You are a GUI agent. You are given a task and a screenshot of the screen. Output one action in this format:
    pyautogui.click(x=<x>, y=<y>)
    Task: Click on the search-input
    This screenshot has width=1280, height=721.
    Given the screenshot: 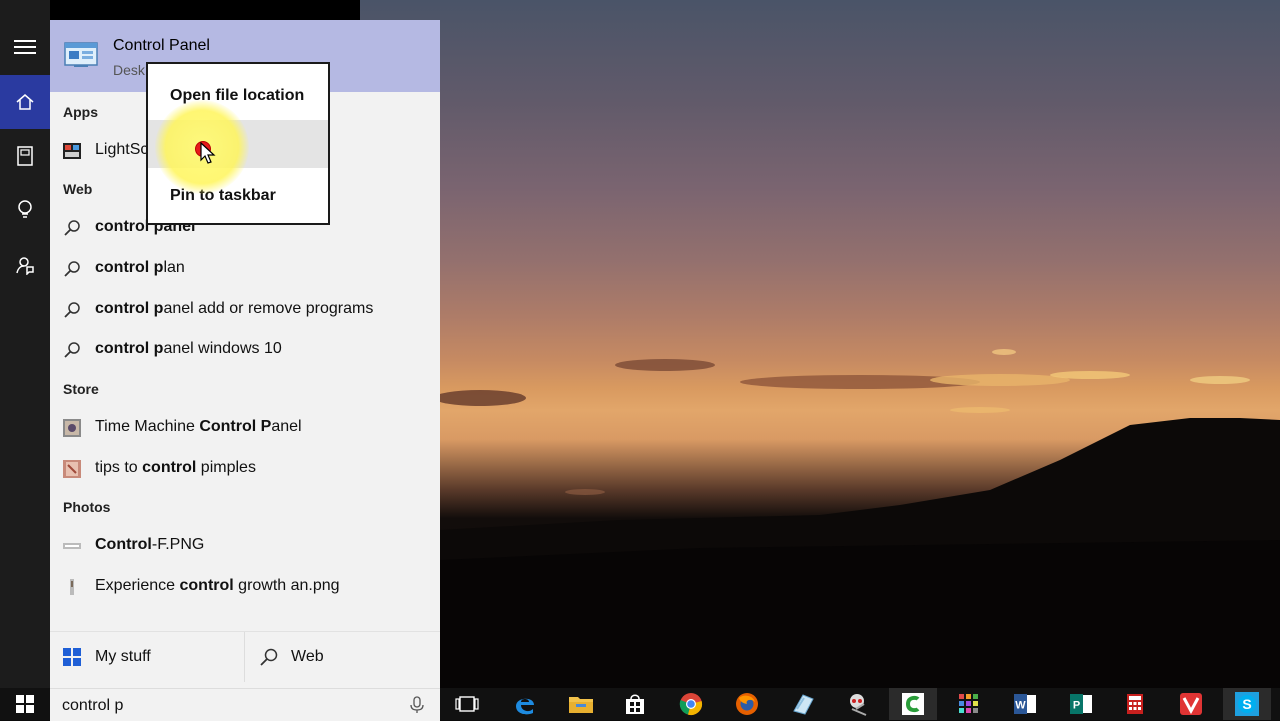 What is the action you would take?
    pyautogui.click(x=232, y=706)
    